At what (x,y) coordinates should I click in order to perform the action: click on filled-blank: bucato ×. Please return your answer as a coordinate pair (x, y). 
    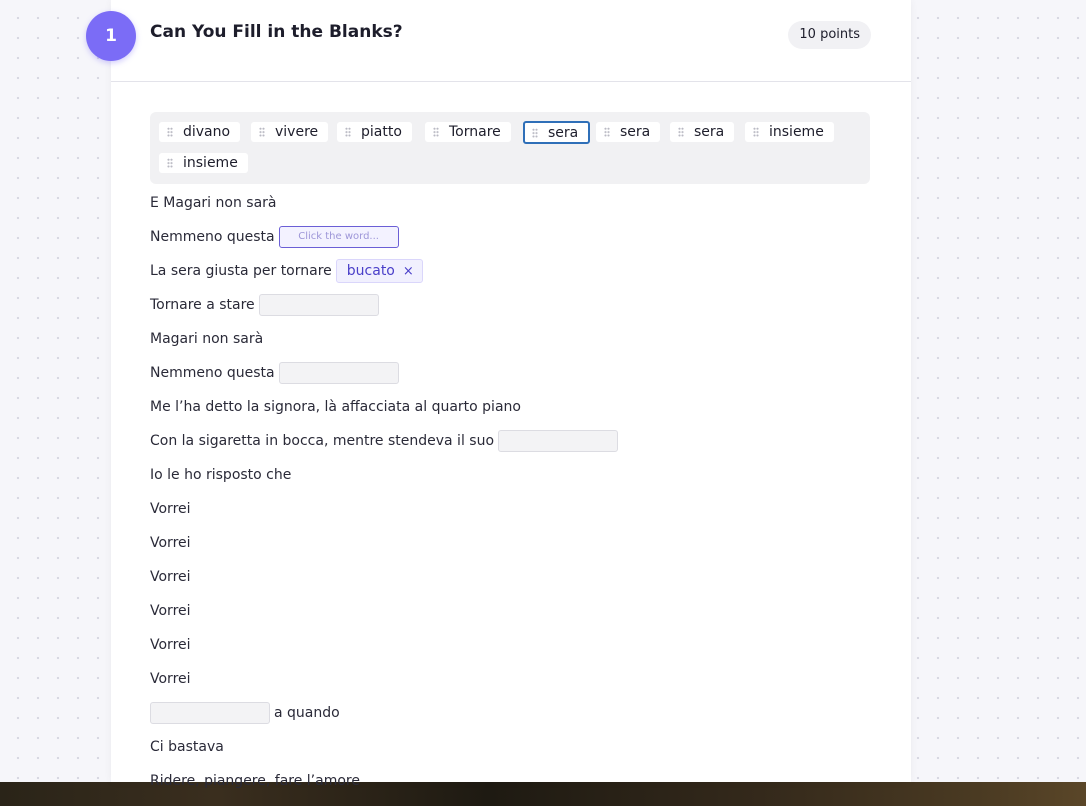
    Looking at the image, I should click on (379, 271).